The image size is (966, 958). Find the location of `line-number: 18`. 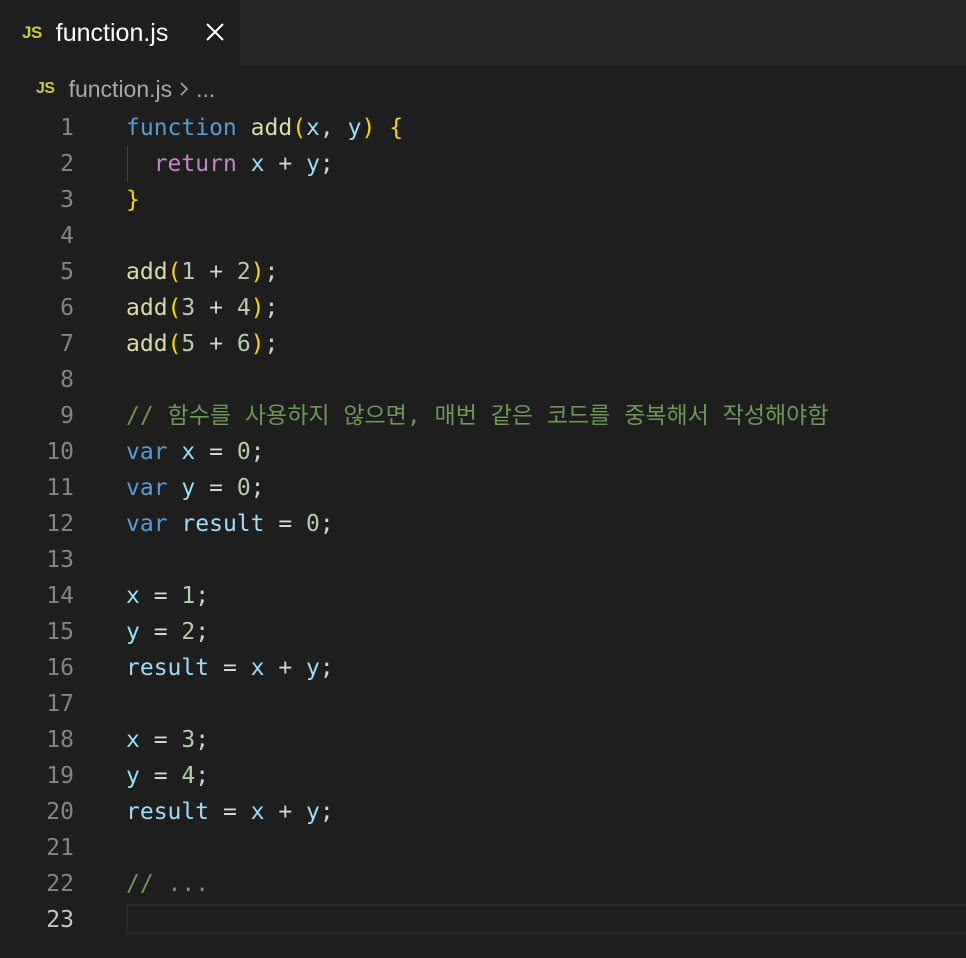

line-number: 18 is located at coordinates (60, 740).